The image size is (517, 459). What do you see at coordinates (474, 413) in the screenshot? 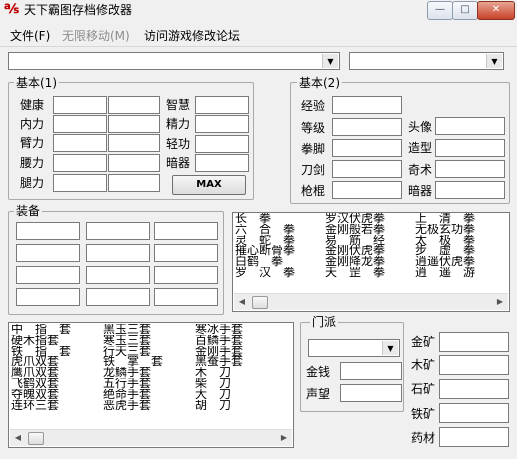
I see `iron-ore-field` at bounding box center [474, 413].